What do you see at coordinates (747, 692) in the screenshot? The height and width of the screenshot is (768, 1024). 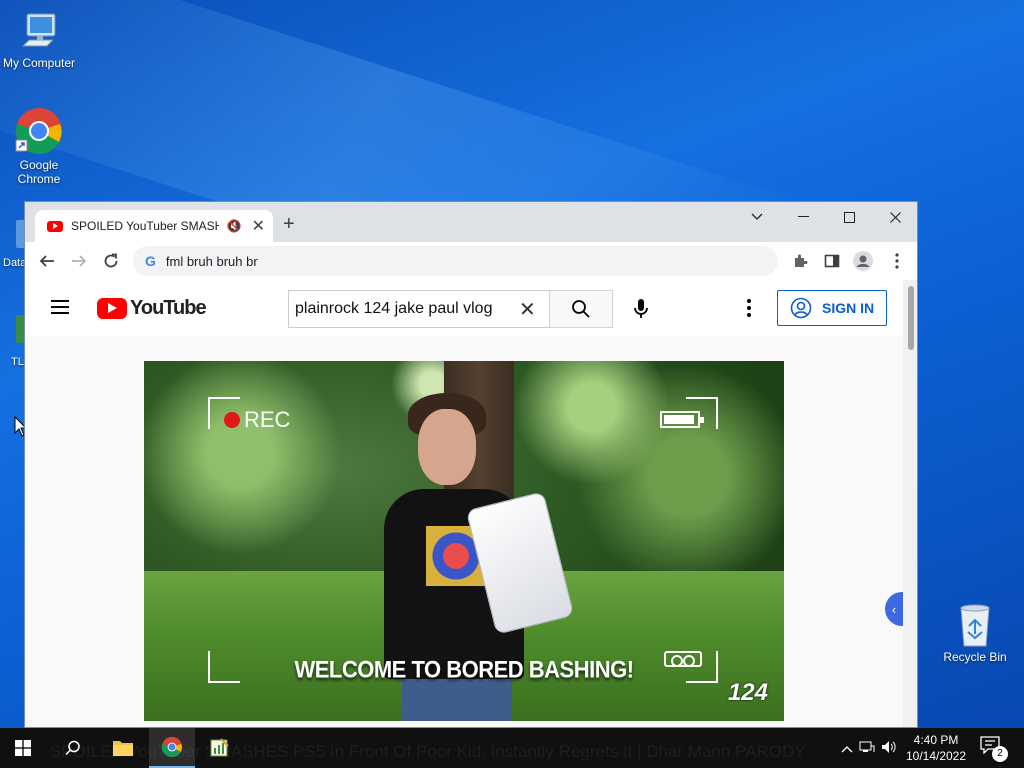 I see `channel-number-watermark: 124` at bounding box center [747, 692].